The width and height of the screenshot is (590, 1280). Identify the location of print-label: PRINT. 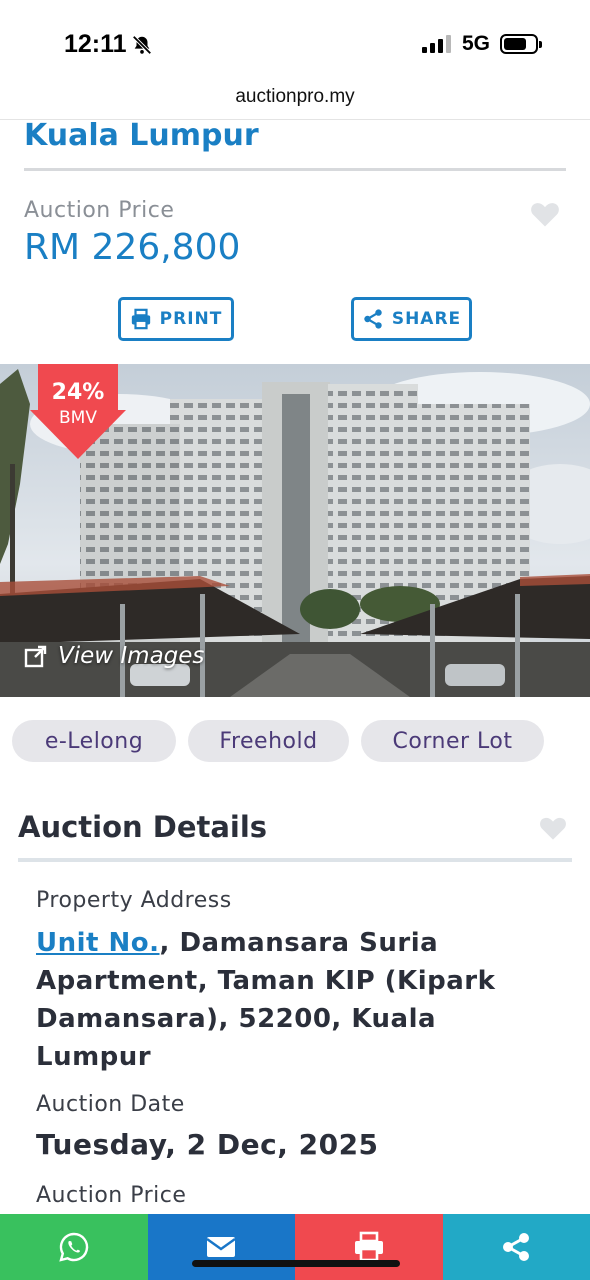
(191, 319).